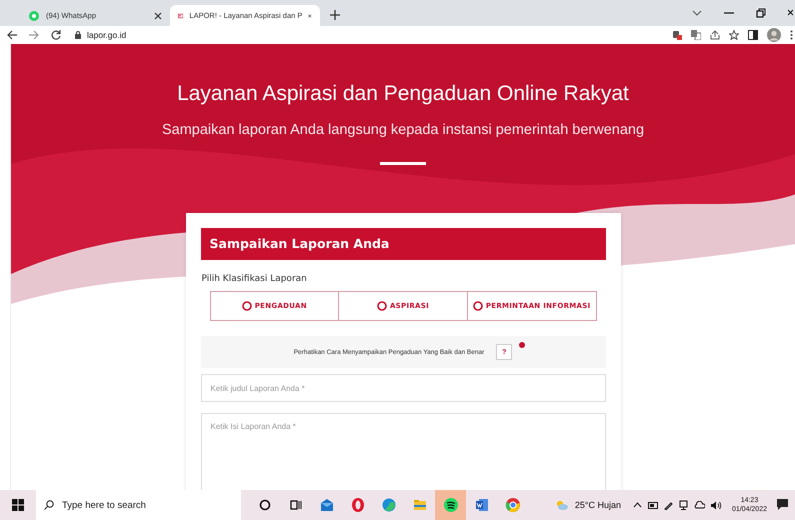 Image resolution: width=795 pixels, height=520 pixels. I want to click on pen-icon, so click(668, 505).